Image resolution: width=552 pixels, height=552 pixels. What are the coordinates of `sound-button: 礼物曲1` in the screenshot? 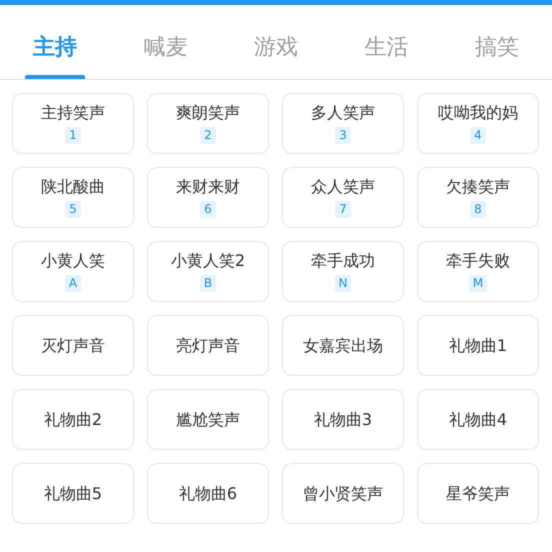 It's located at (478, 345).